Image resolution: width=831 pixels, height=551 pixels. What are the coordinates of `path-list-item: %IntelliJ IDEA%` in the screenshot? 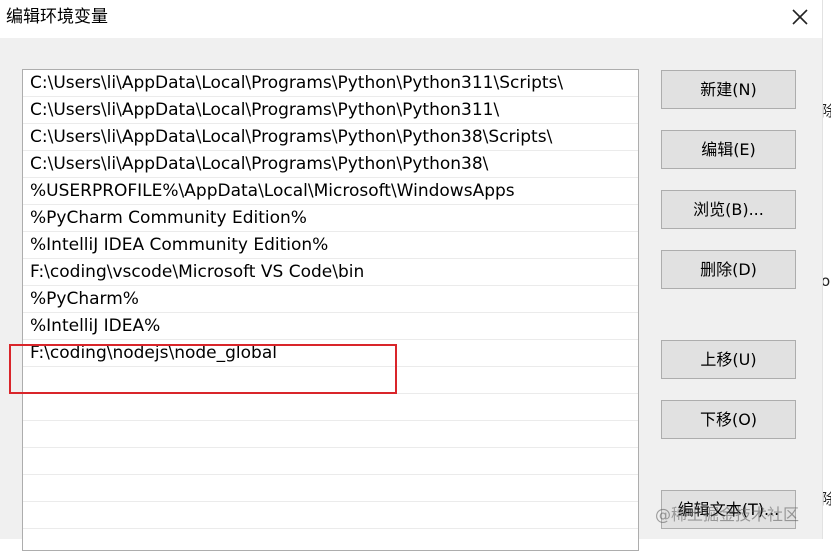 It's located at (330, 326).